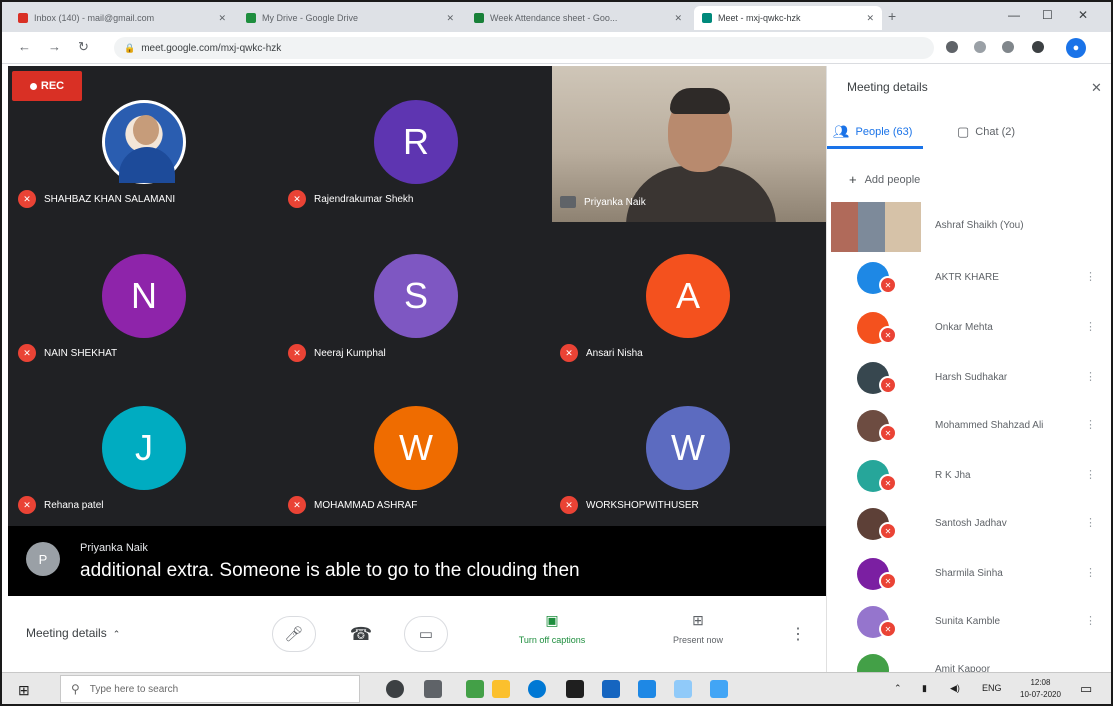 The image size is (1113, 706). Describe the element at coordinates (537, 689) in the screenshot. I see `edge-icon` at that location.